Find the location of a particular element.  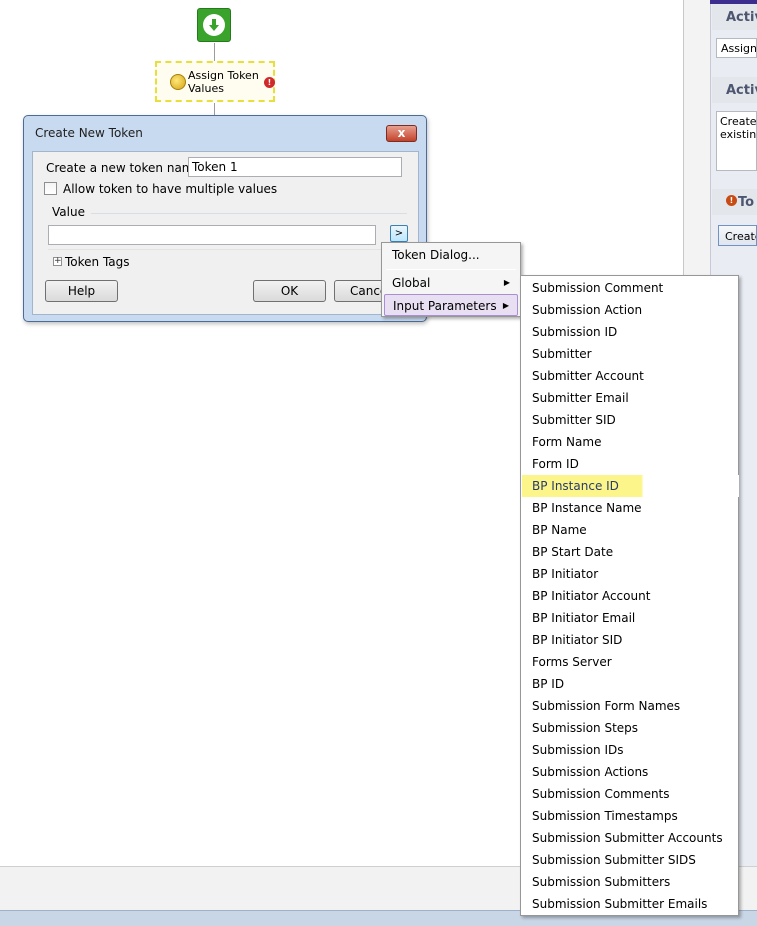

submenu-item: Submitter is located at coordinates (630, 354).